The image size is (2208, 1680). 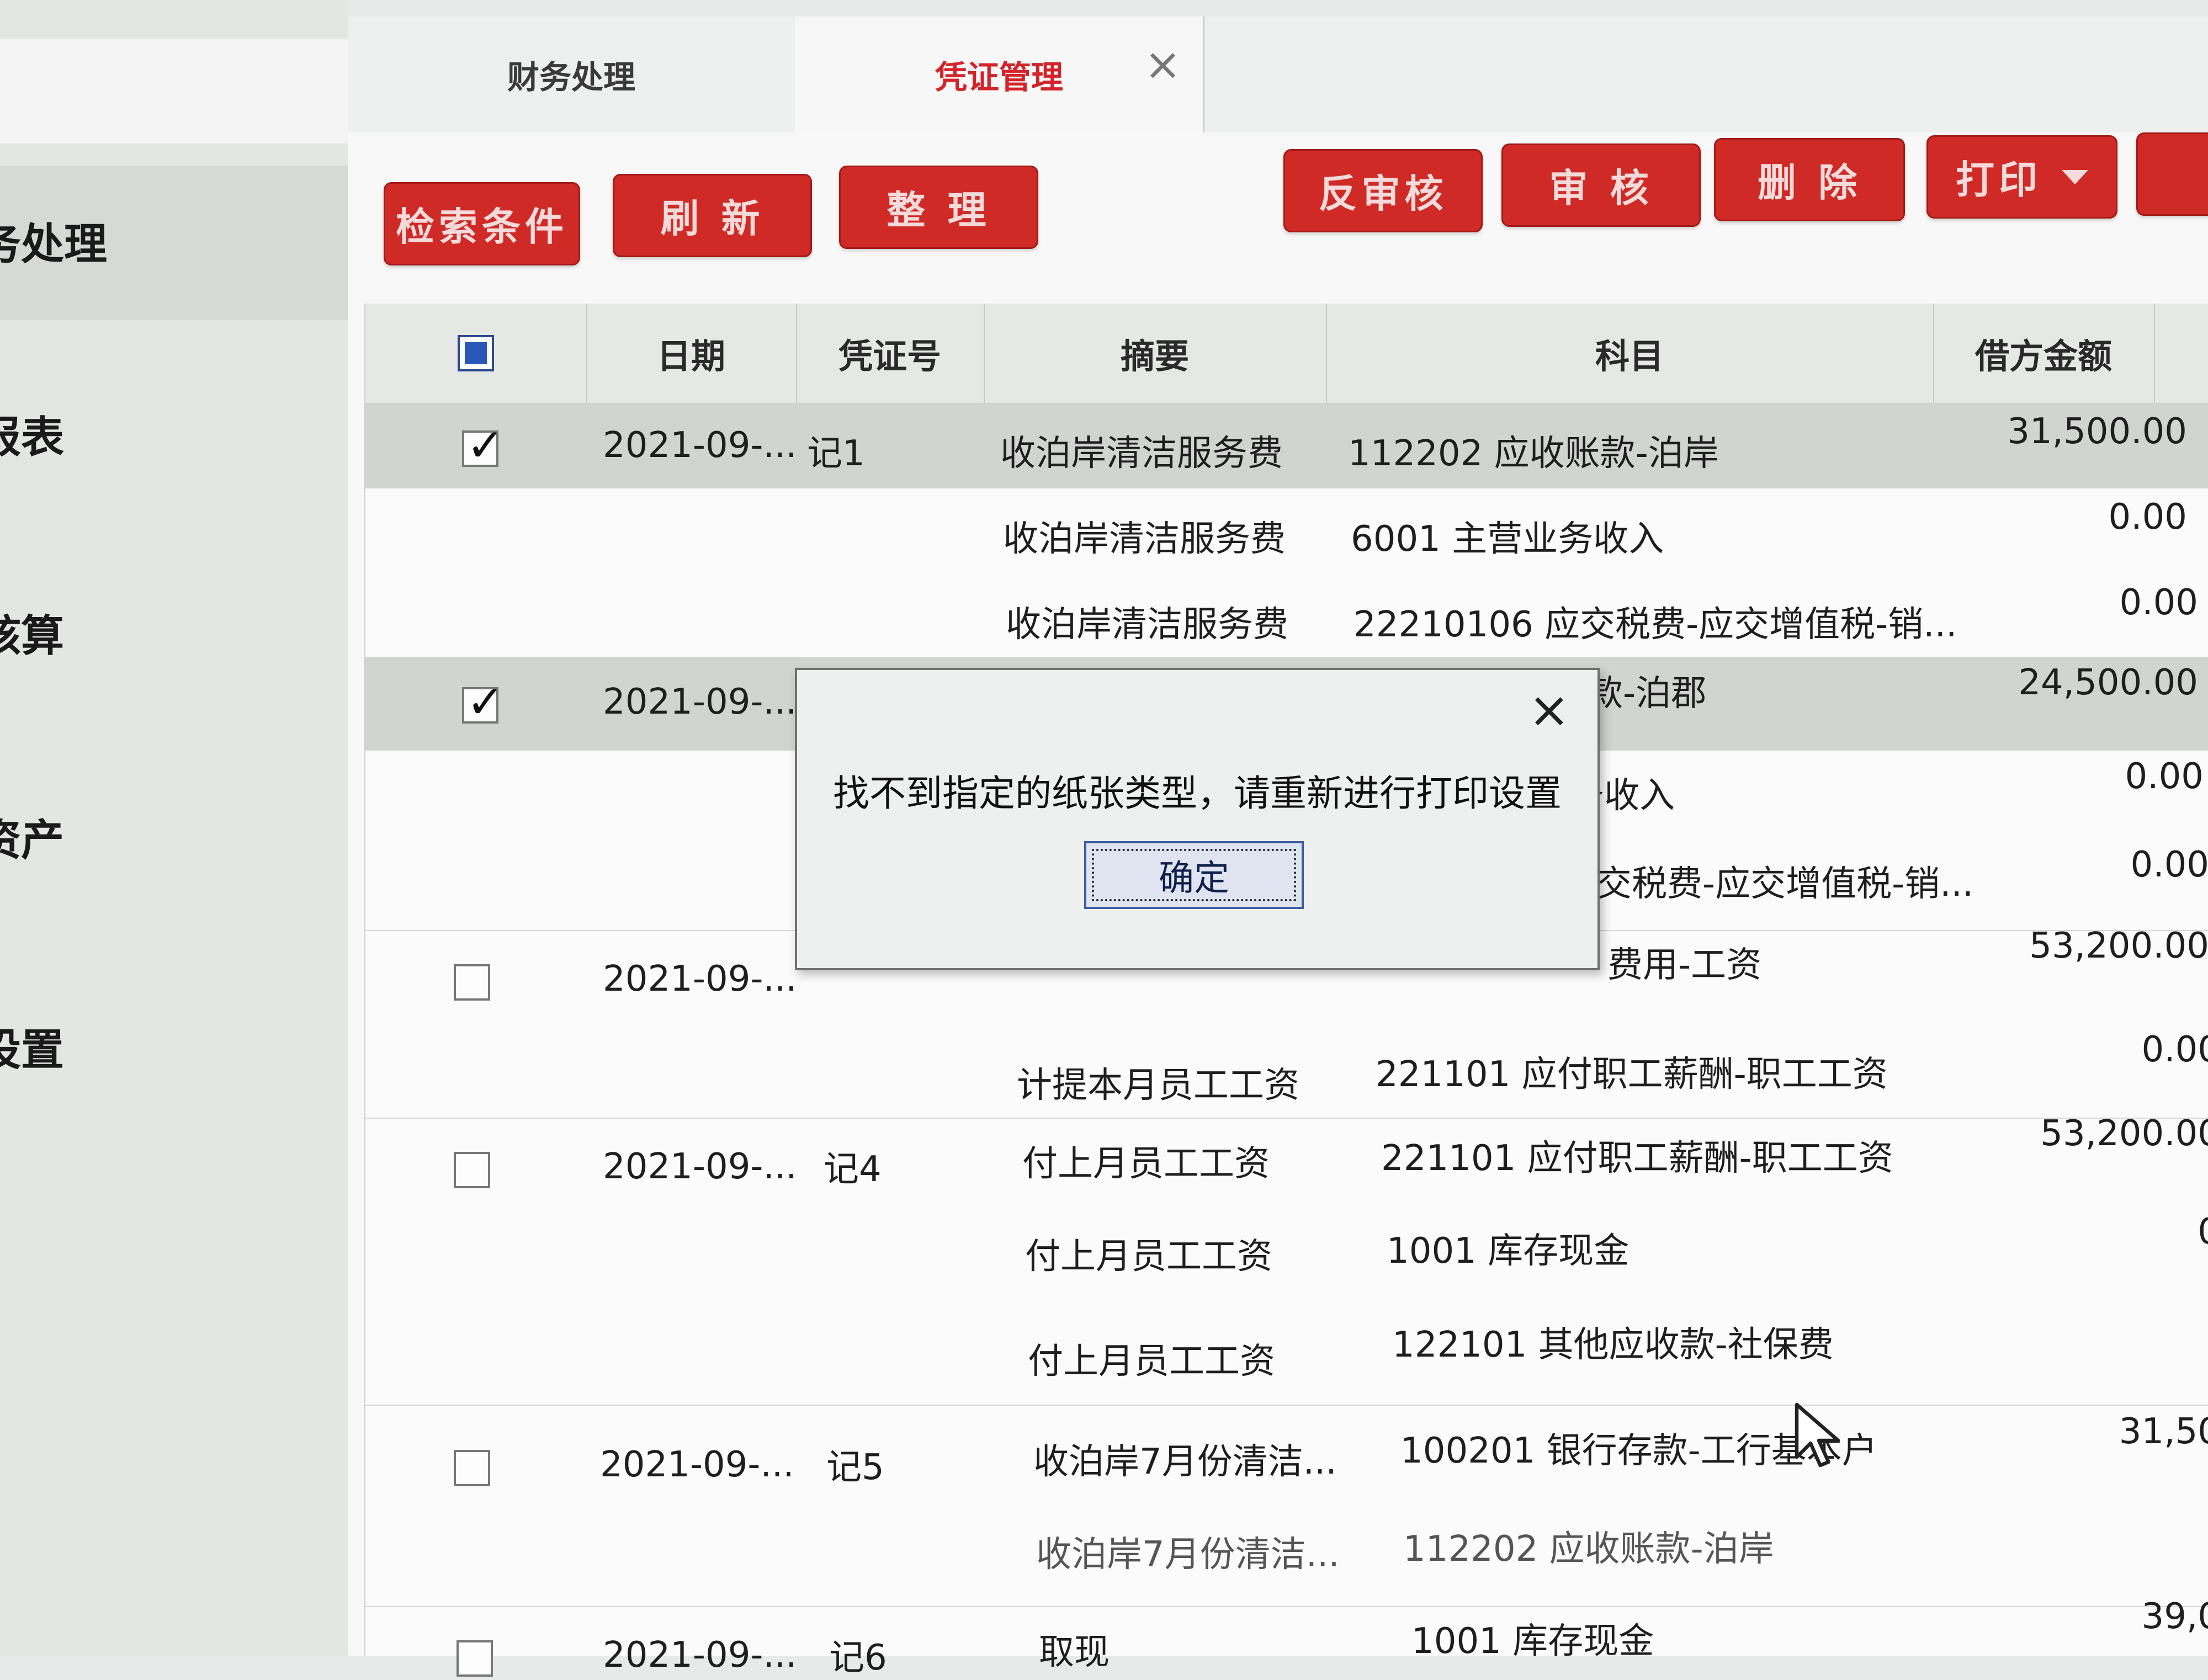 I want to click on debit-cell: 31,500.00, so click(x=2097, y=431).